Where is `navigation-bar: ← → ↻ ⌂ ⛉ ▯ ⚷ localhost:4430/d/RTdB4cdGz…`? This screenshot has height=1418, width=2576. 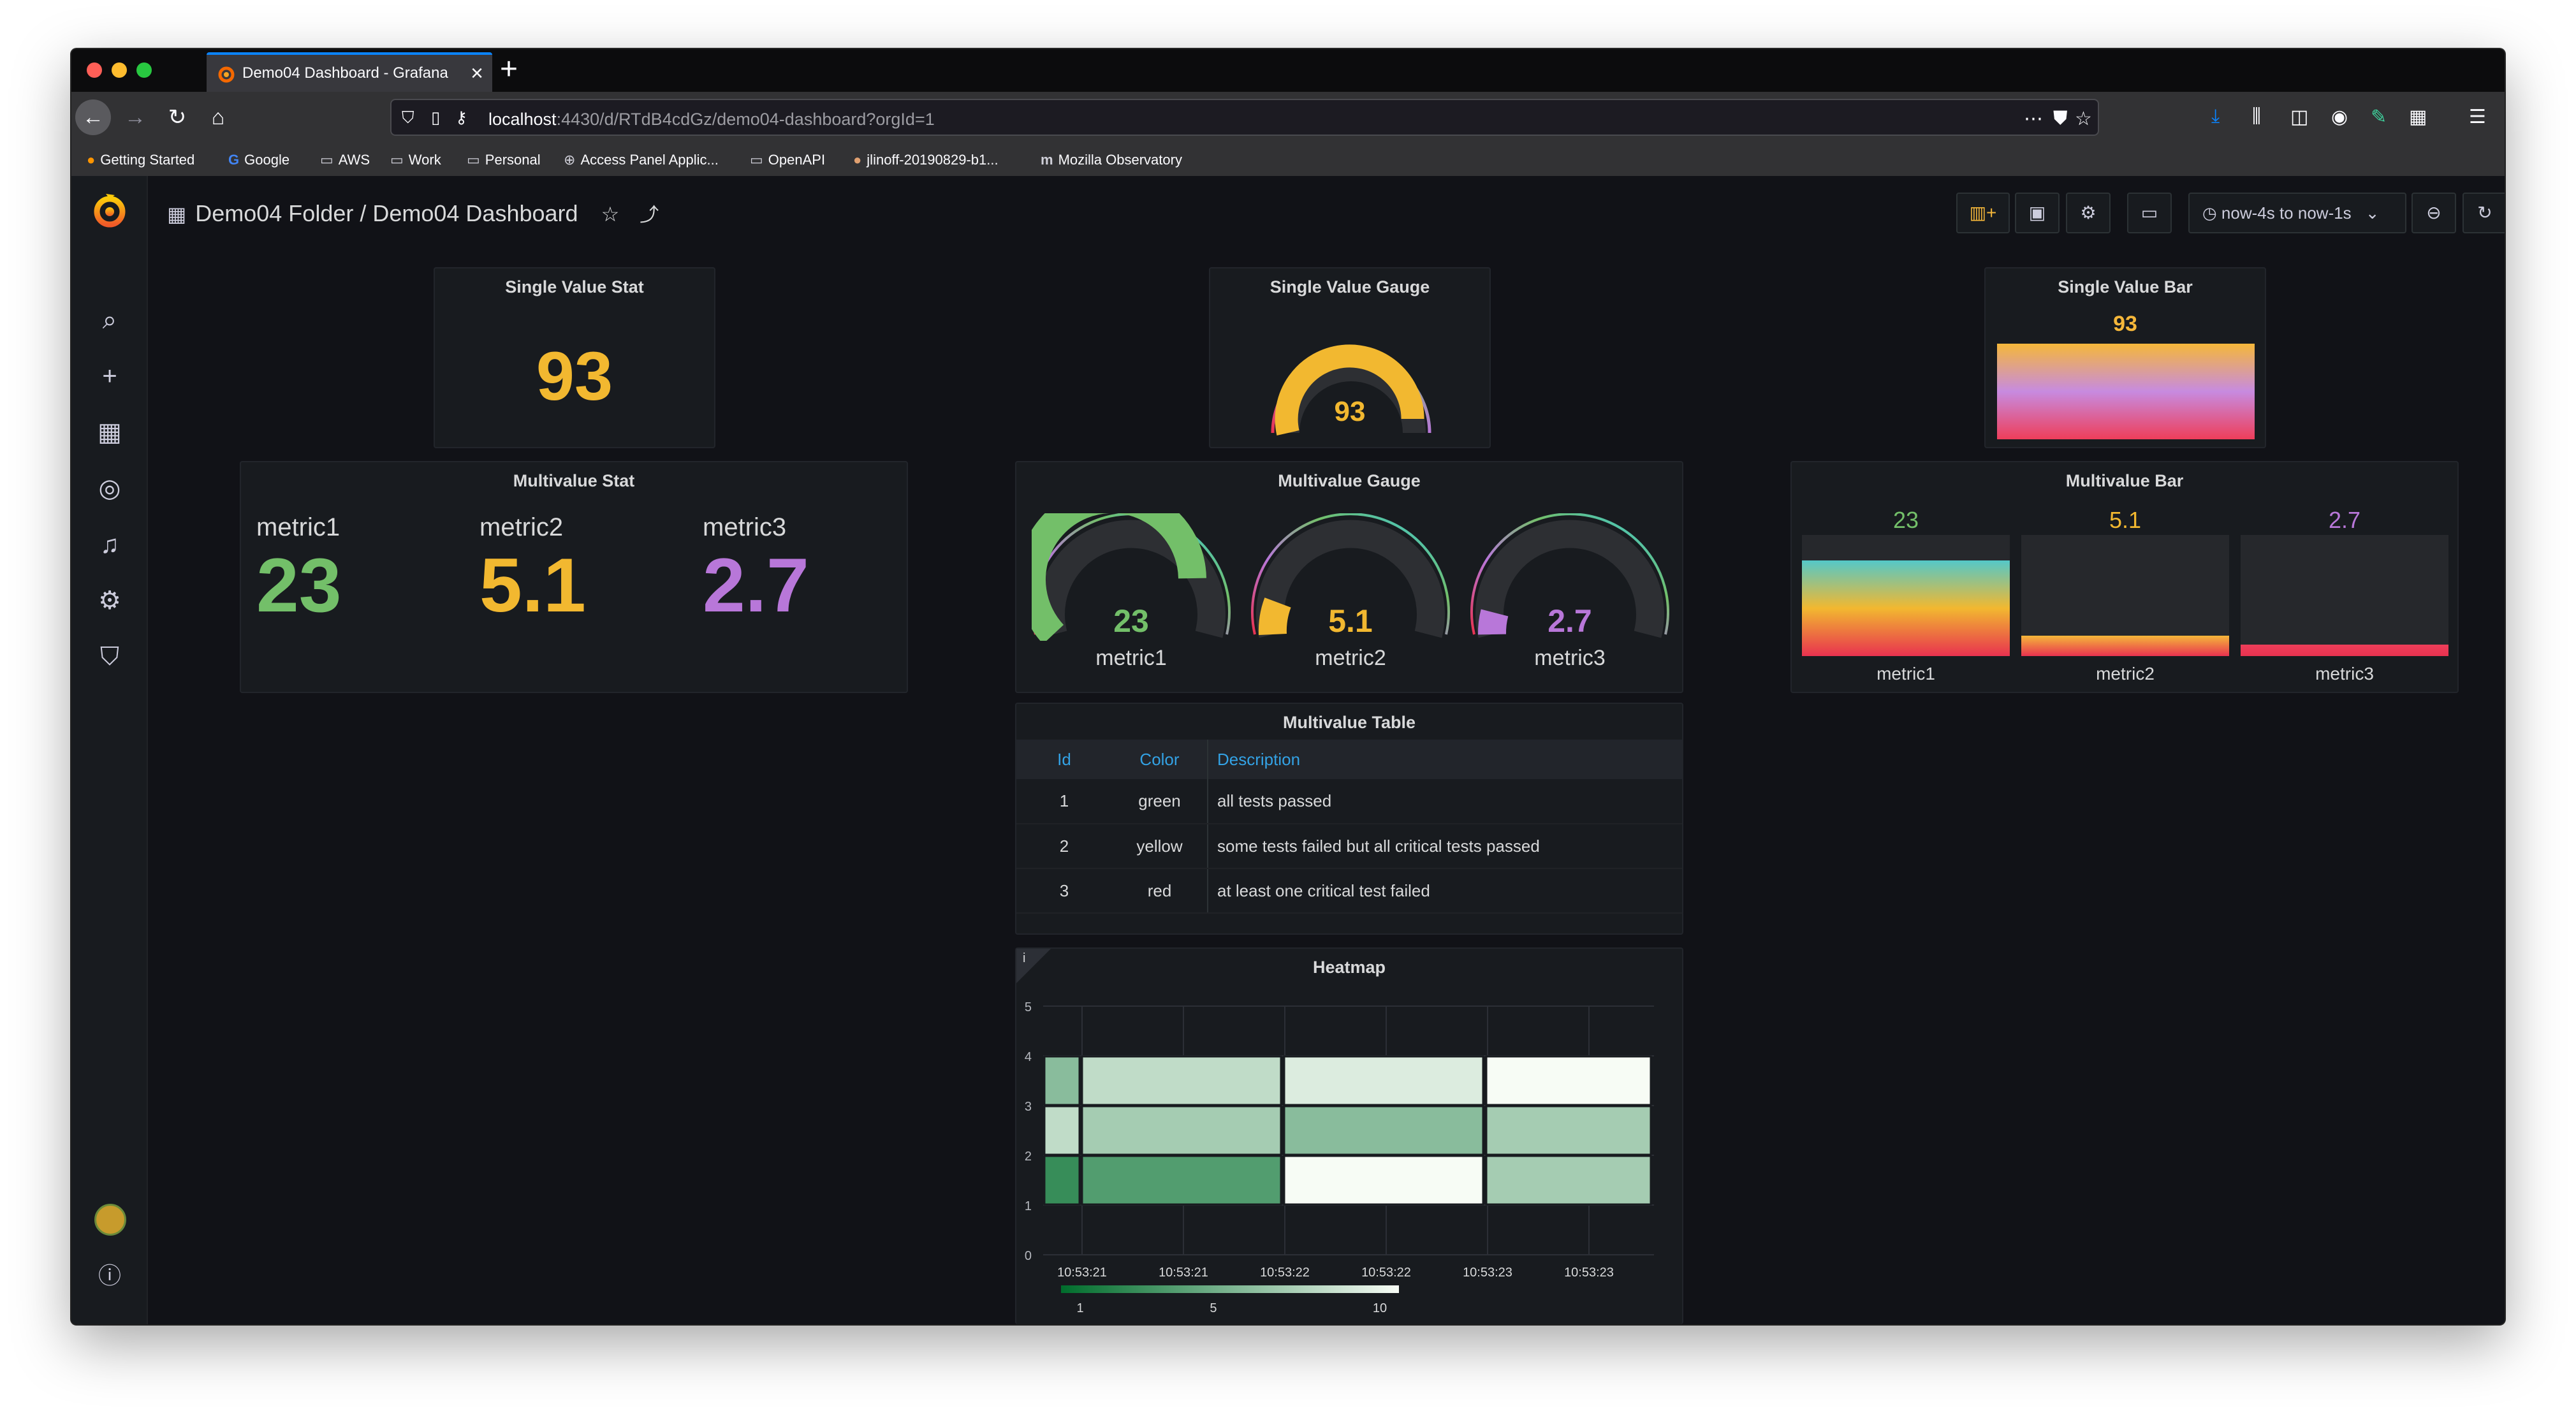 navigation-bar: ← → ↻ ⌂ ⛉ ▯ ⚷ localhost:4430/d/RTdB4cdGz… is located at coordinates (1288, 117).